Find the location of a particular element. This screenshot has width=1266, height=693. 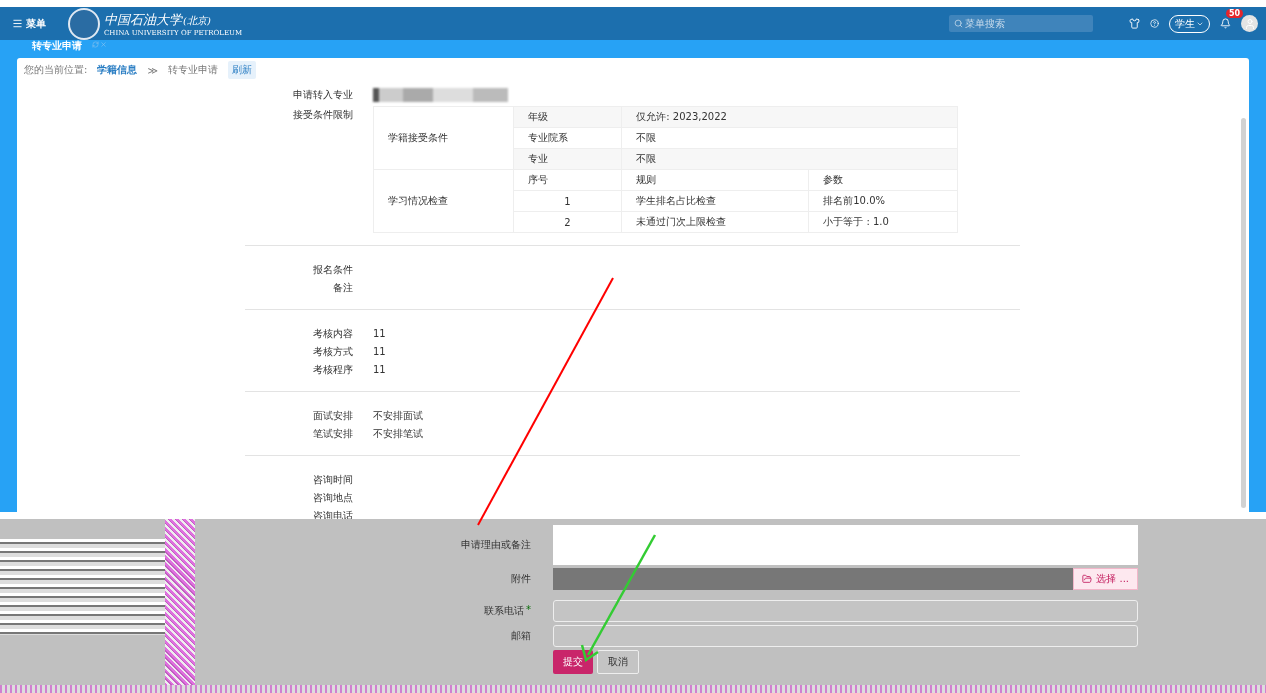

field-label: 考核程序 is located at coordinates (332, 370).